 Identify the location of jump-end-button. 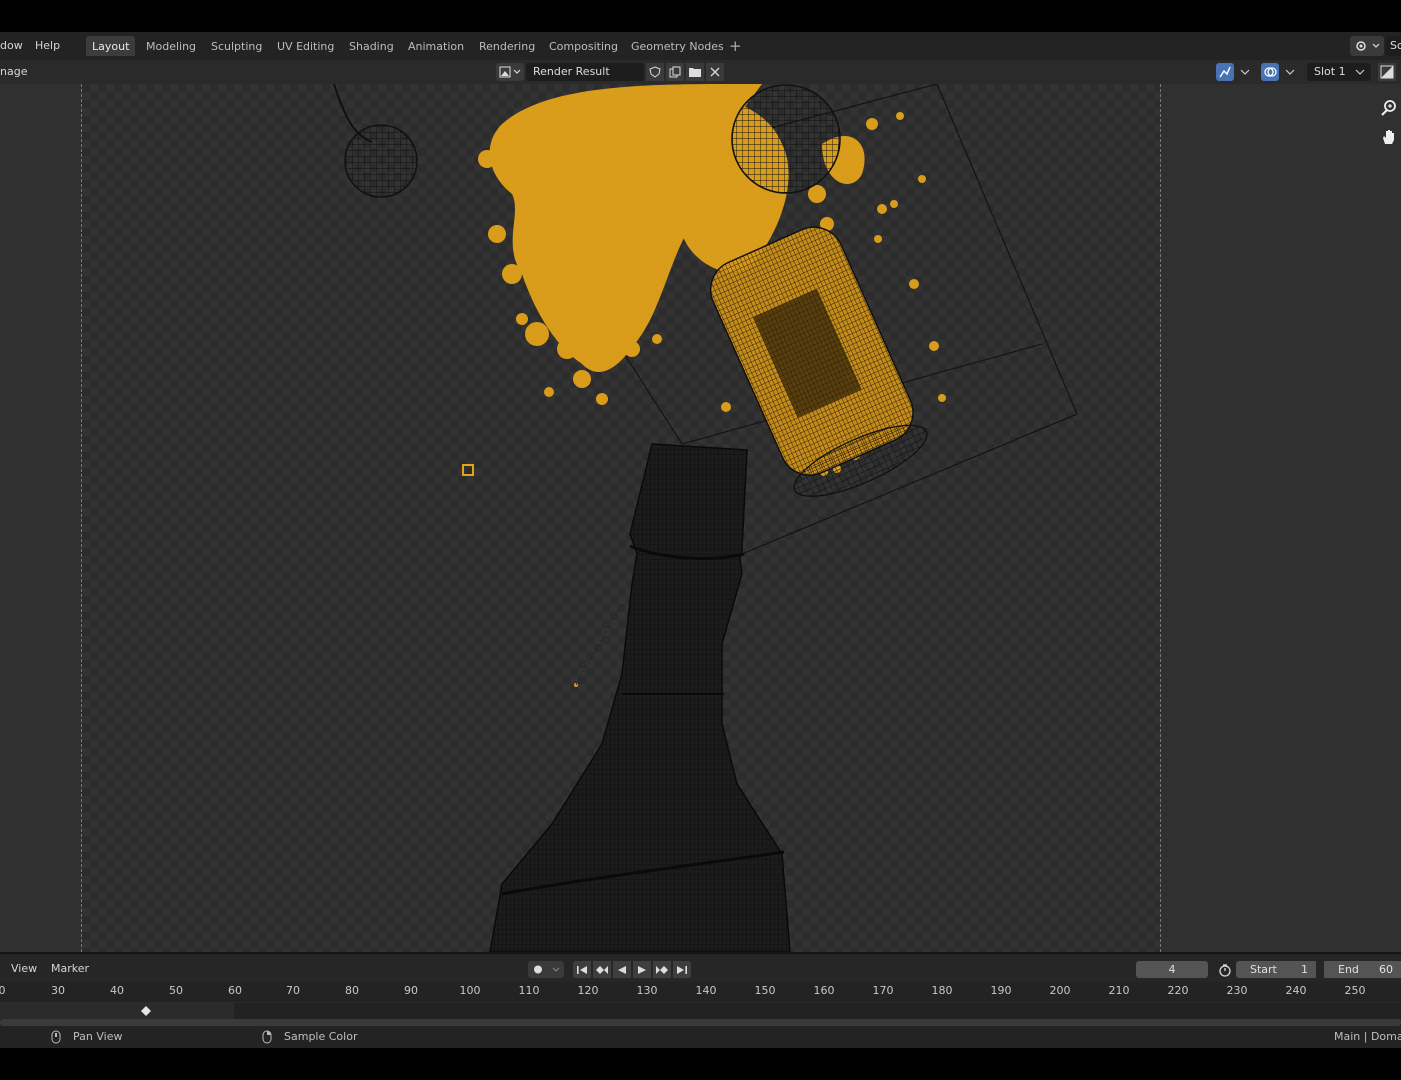
(682, 969).